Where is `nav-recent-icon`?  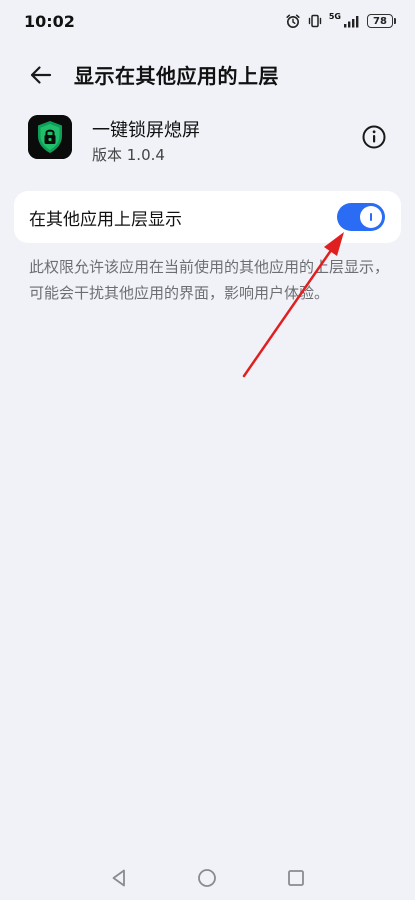 nav-recent-icon is located at coordinates (296, 878).